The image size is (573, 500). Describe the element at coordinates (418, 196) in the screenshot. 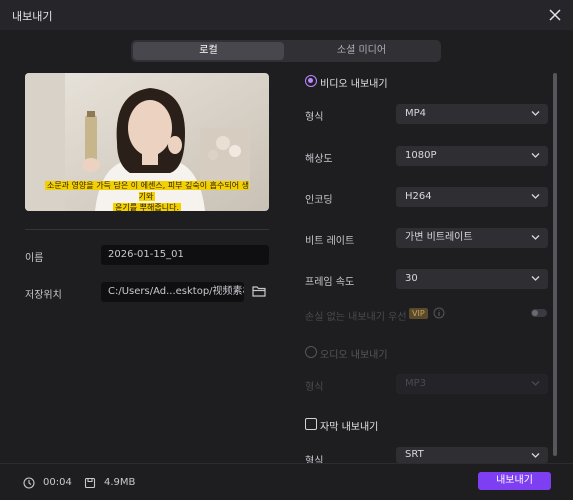

I see `encoding-value: H264` at that location.